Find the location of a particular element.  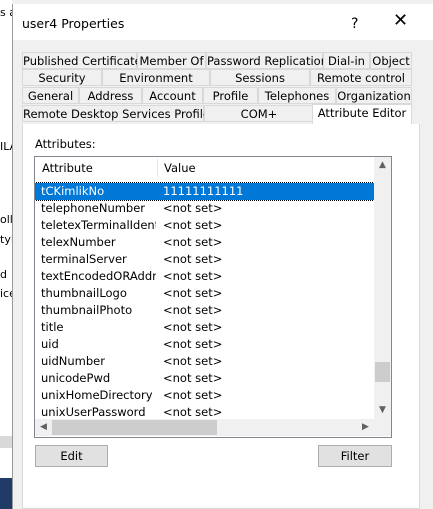

background-text: oll is located at coordinates (6, 219).